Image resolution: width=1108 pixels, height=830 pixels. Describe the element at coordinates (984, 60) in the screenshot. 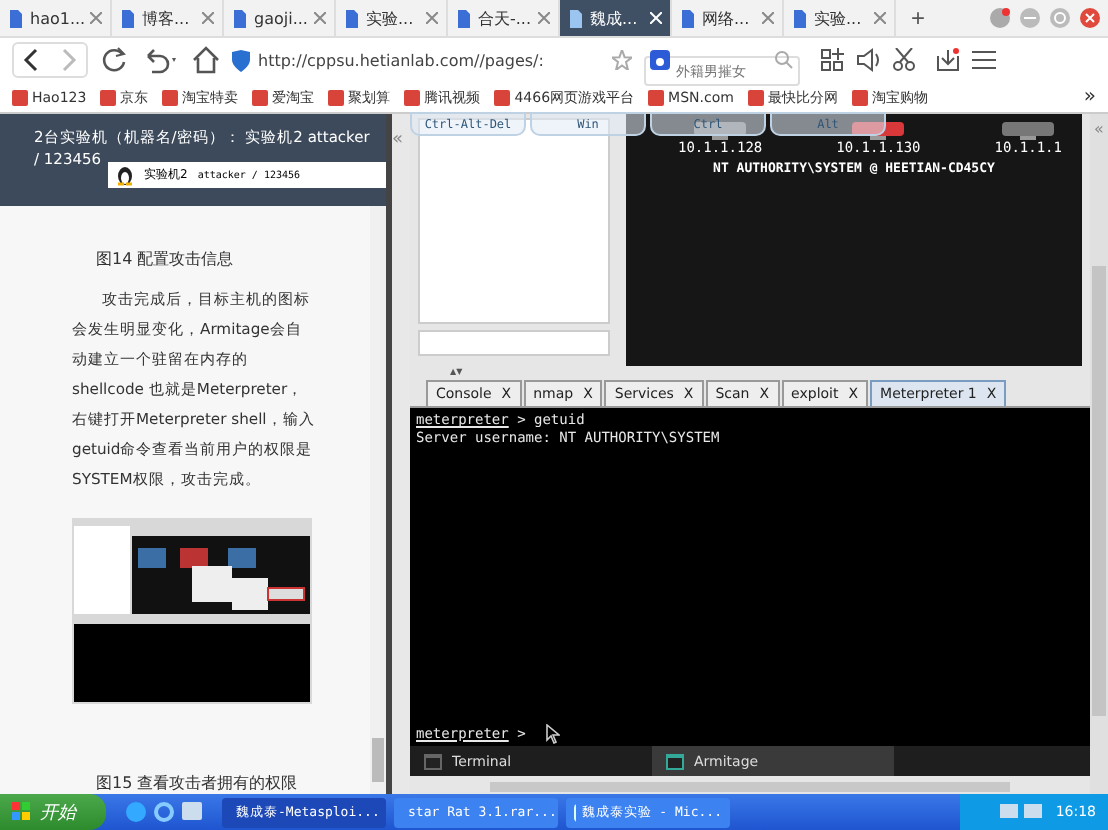

I see `menu-icon` at that location.